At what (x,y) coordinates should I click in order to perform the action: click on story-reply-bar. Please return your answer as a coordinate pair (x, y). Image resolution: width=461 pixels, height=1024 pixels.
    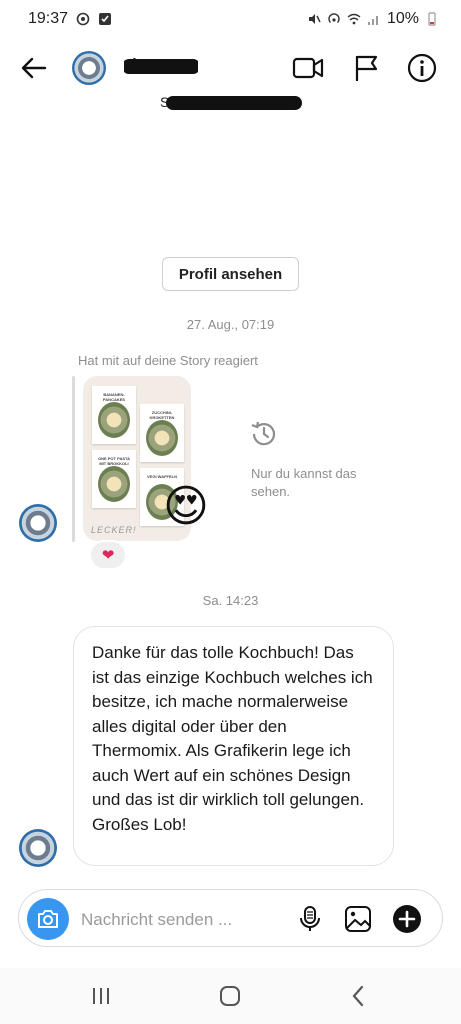
    Looking at the image, I should click on (73, 459).